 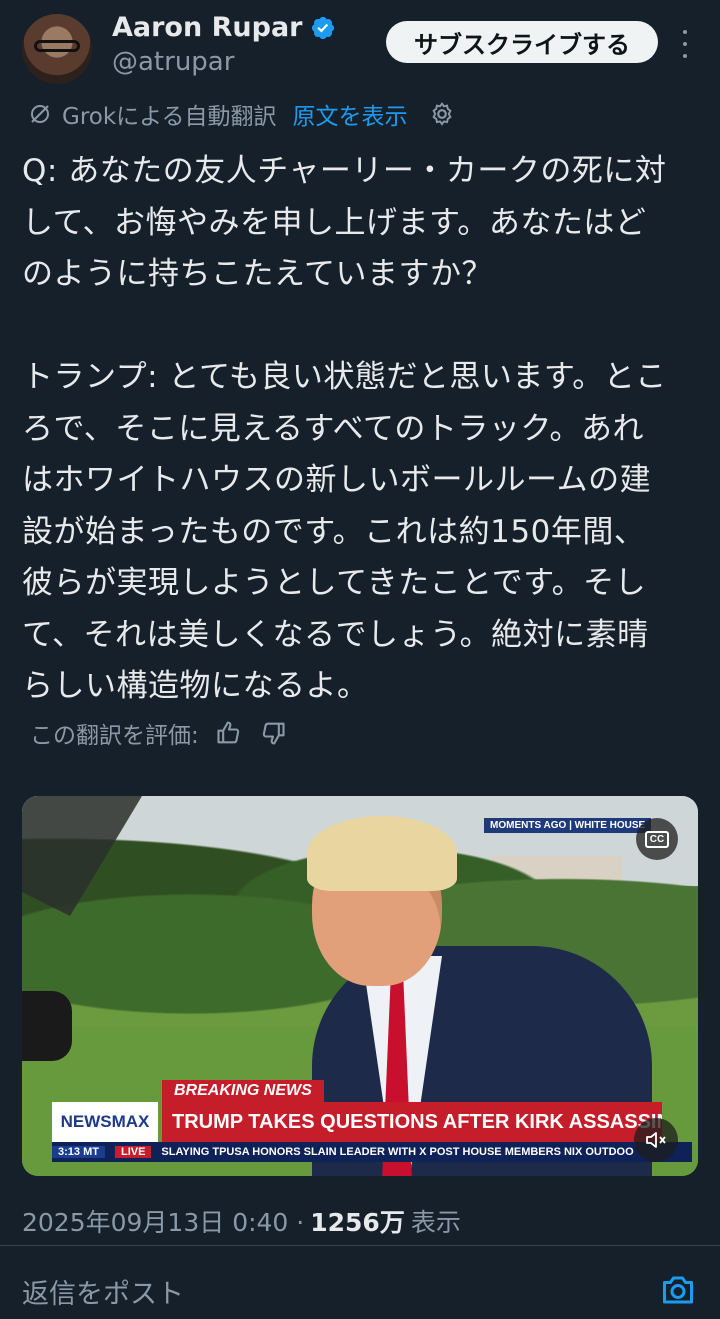 What do you see at coordinates (207, 27) in the screenshot?
I see `user-name: Aaron Rupar` at bounding box center [207, 27].